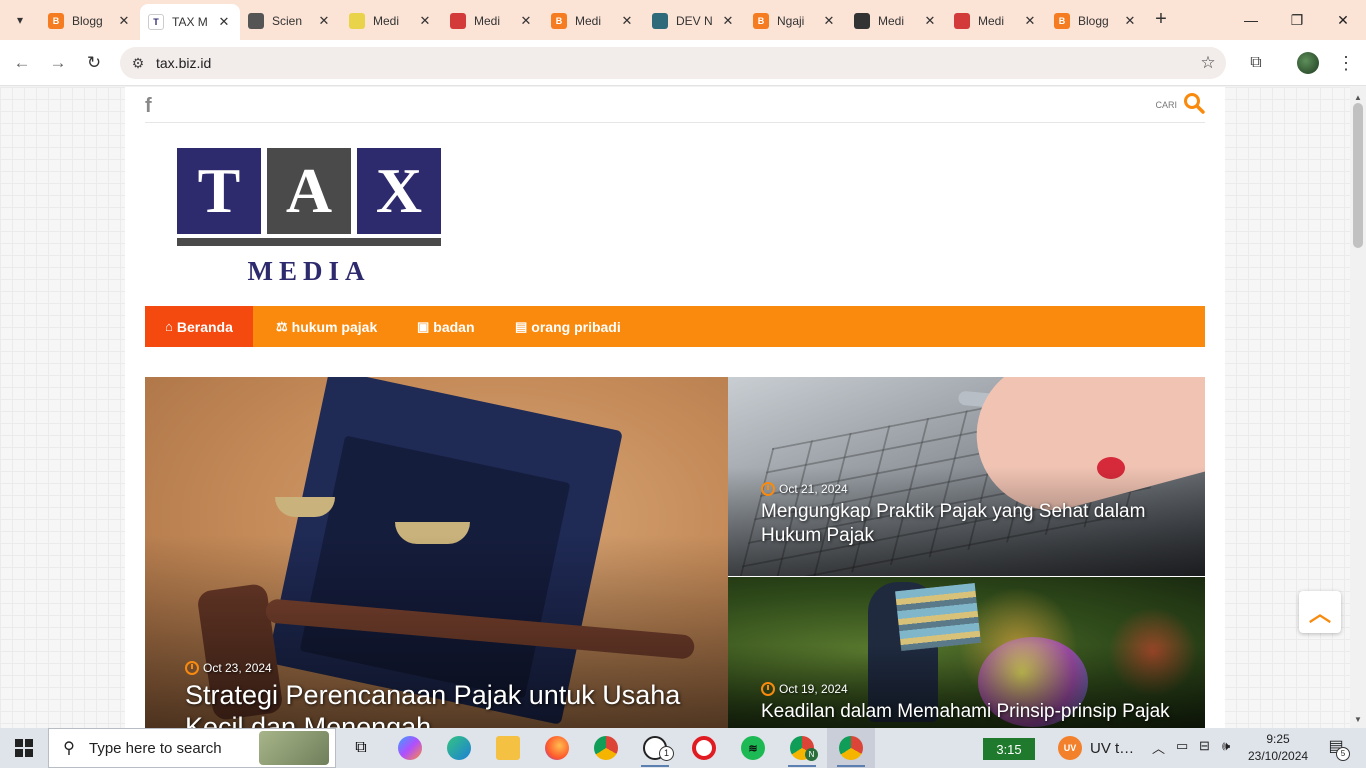 The width and height of the screenshot is (1366, 768). I want to click on browser-tab-active: T TAX M ✕, so click(190, 22).